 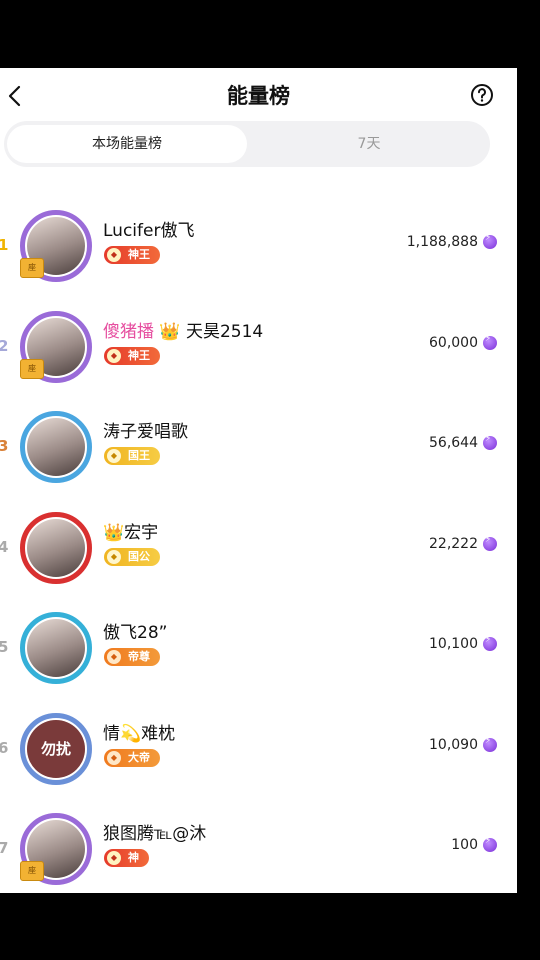 I want to click on energy-score: 10,090, so click(x=463, y=744).